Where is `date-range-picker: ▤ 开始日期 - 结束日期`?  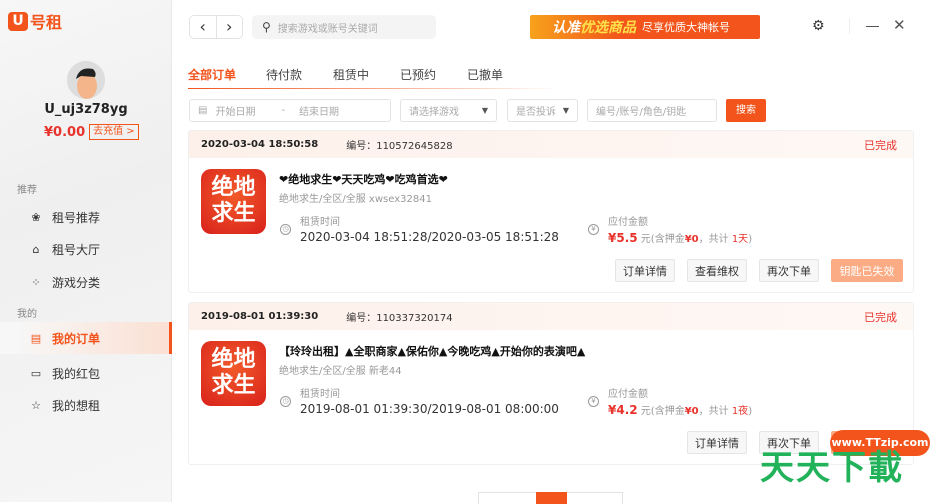 date-range-picker: ▤ 开始日期 - 结束日期 is located at coordinates (290, 110).